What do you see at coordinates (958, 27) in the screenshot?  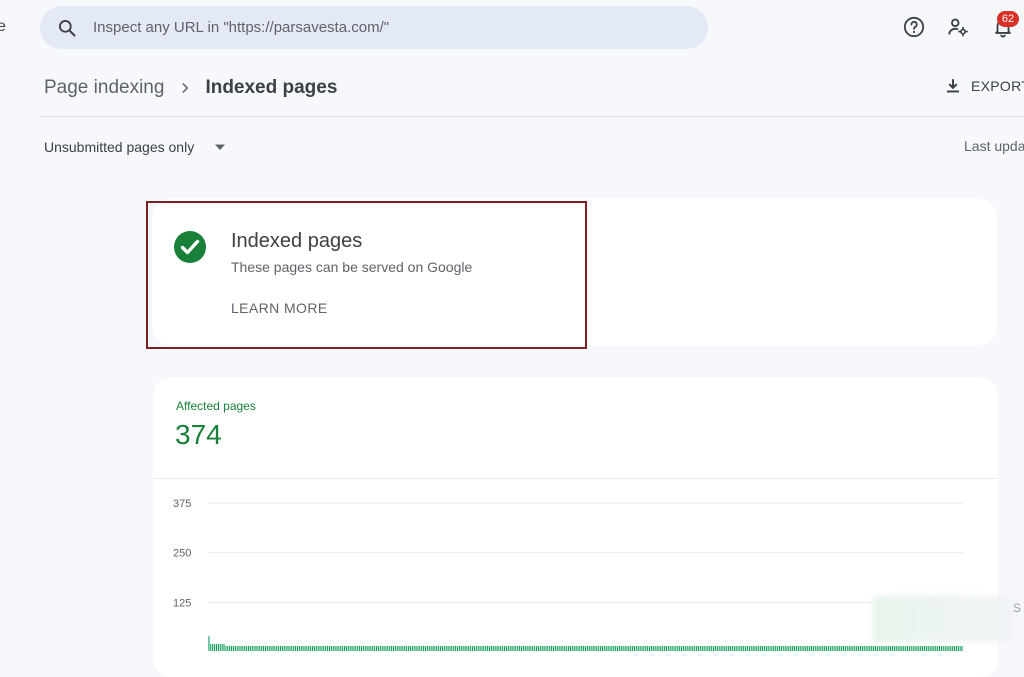 I see `user-settings-icon` at bounding box center [958, 27].